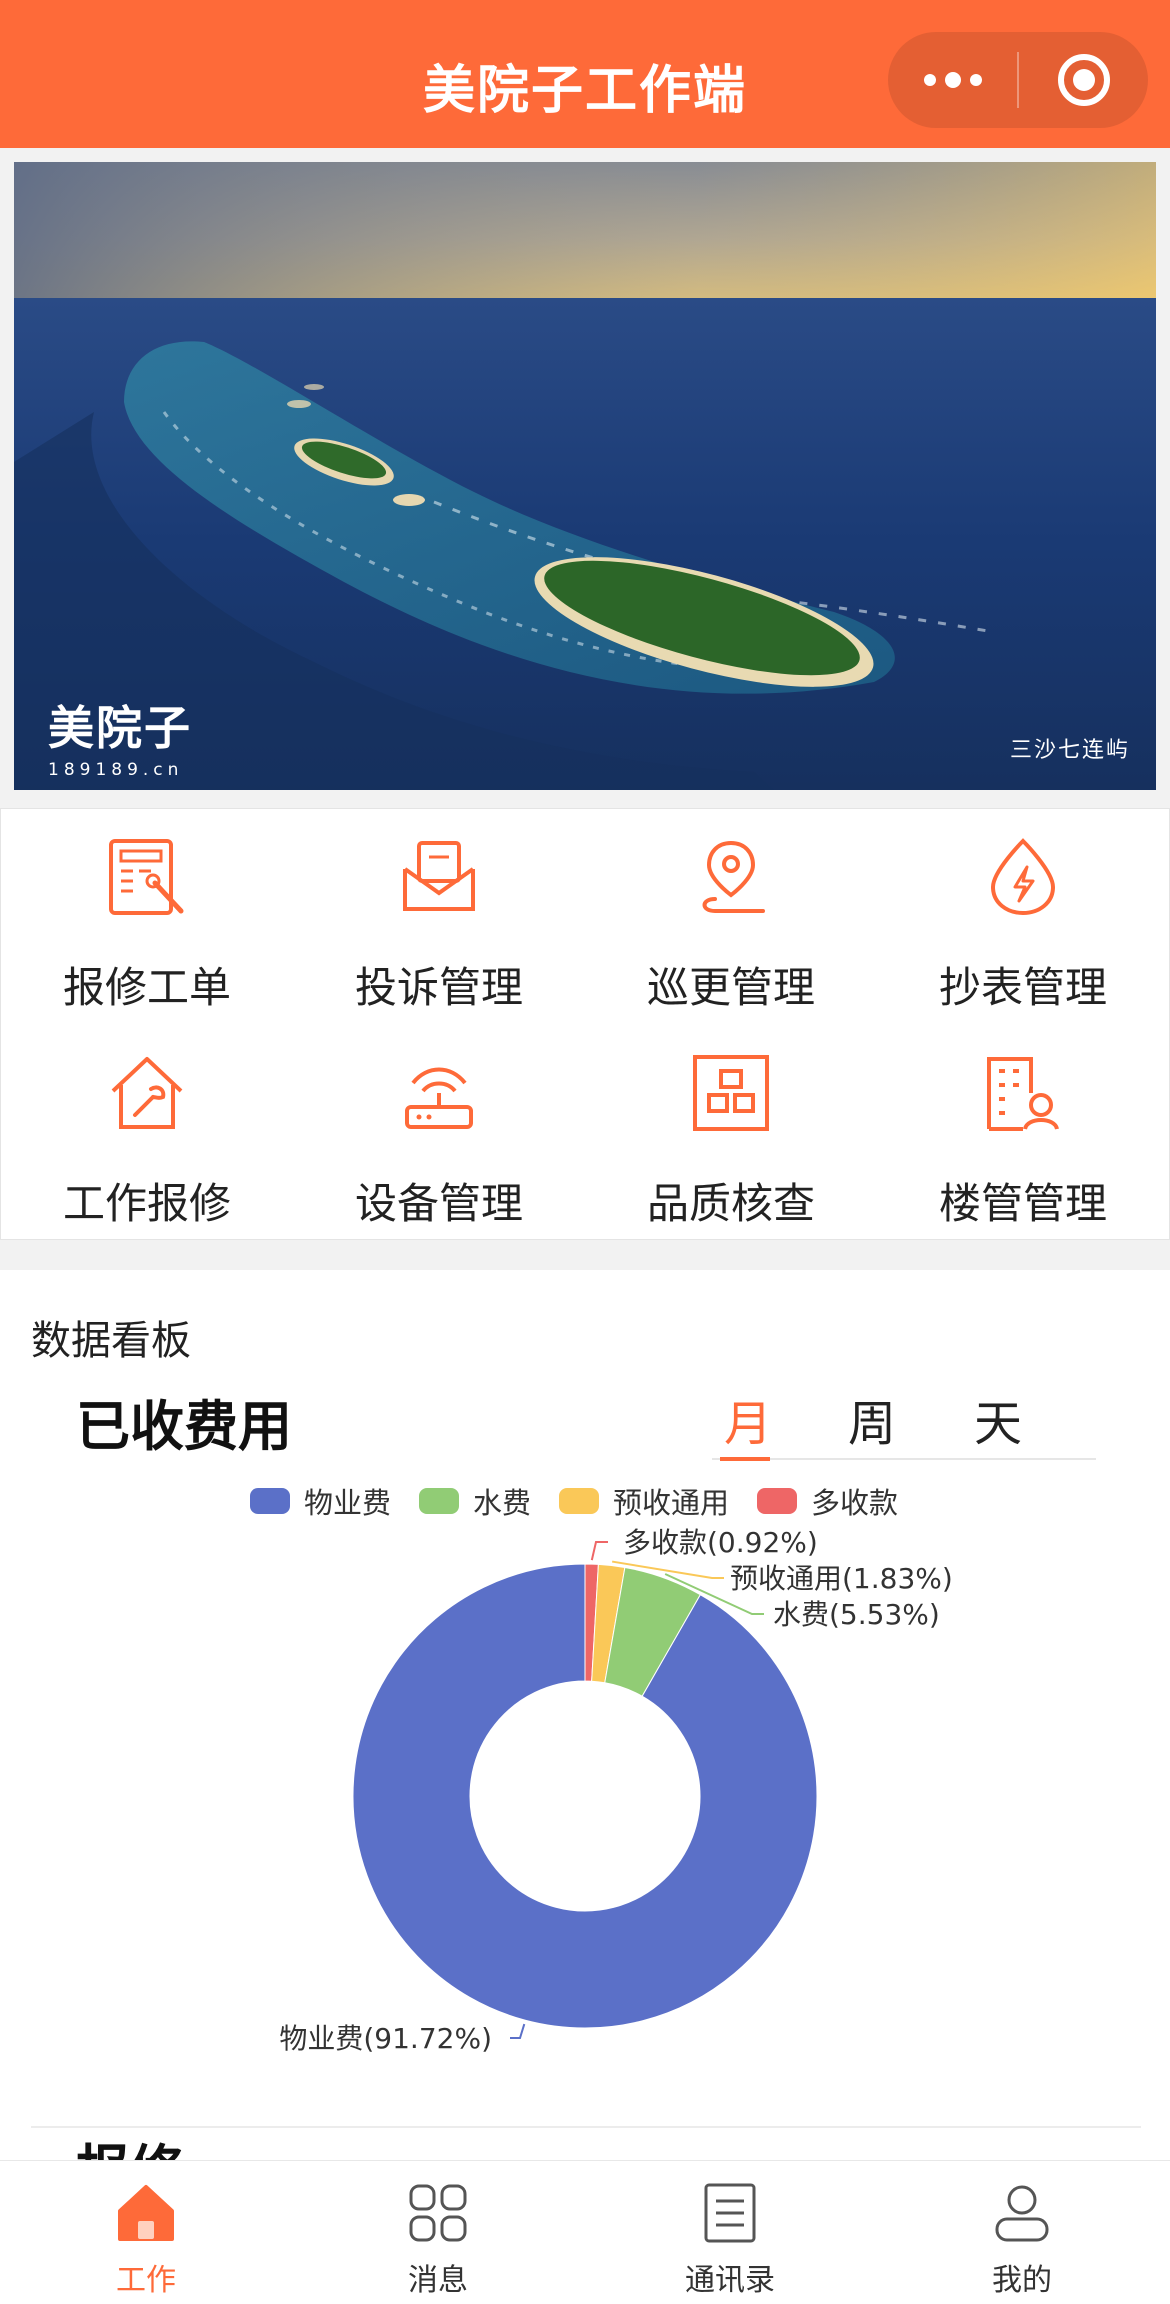 The height and width of the screenshot is (2304, 1170). What do you see at coordinates (730, 1203) in the screenshot?
I see `menu-item-label: 品质核查` at bounding box center [730, 1203].